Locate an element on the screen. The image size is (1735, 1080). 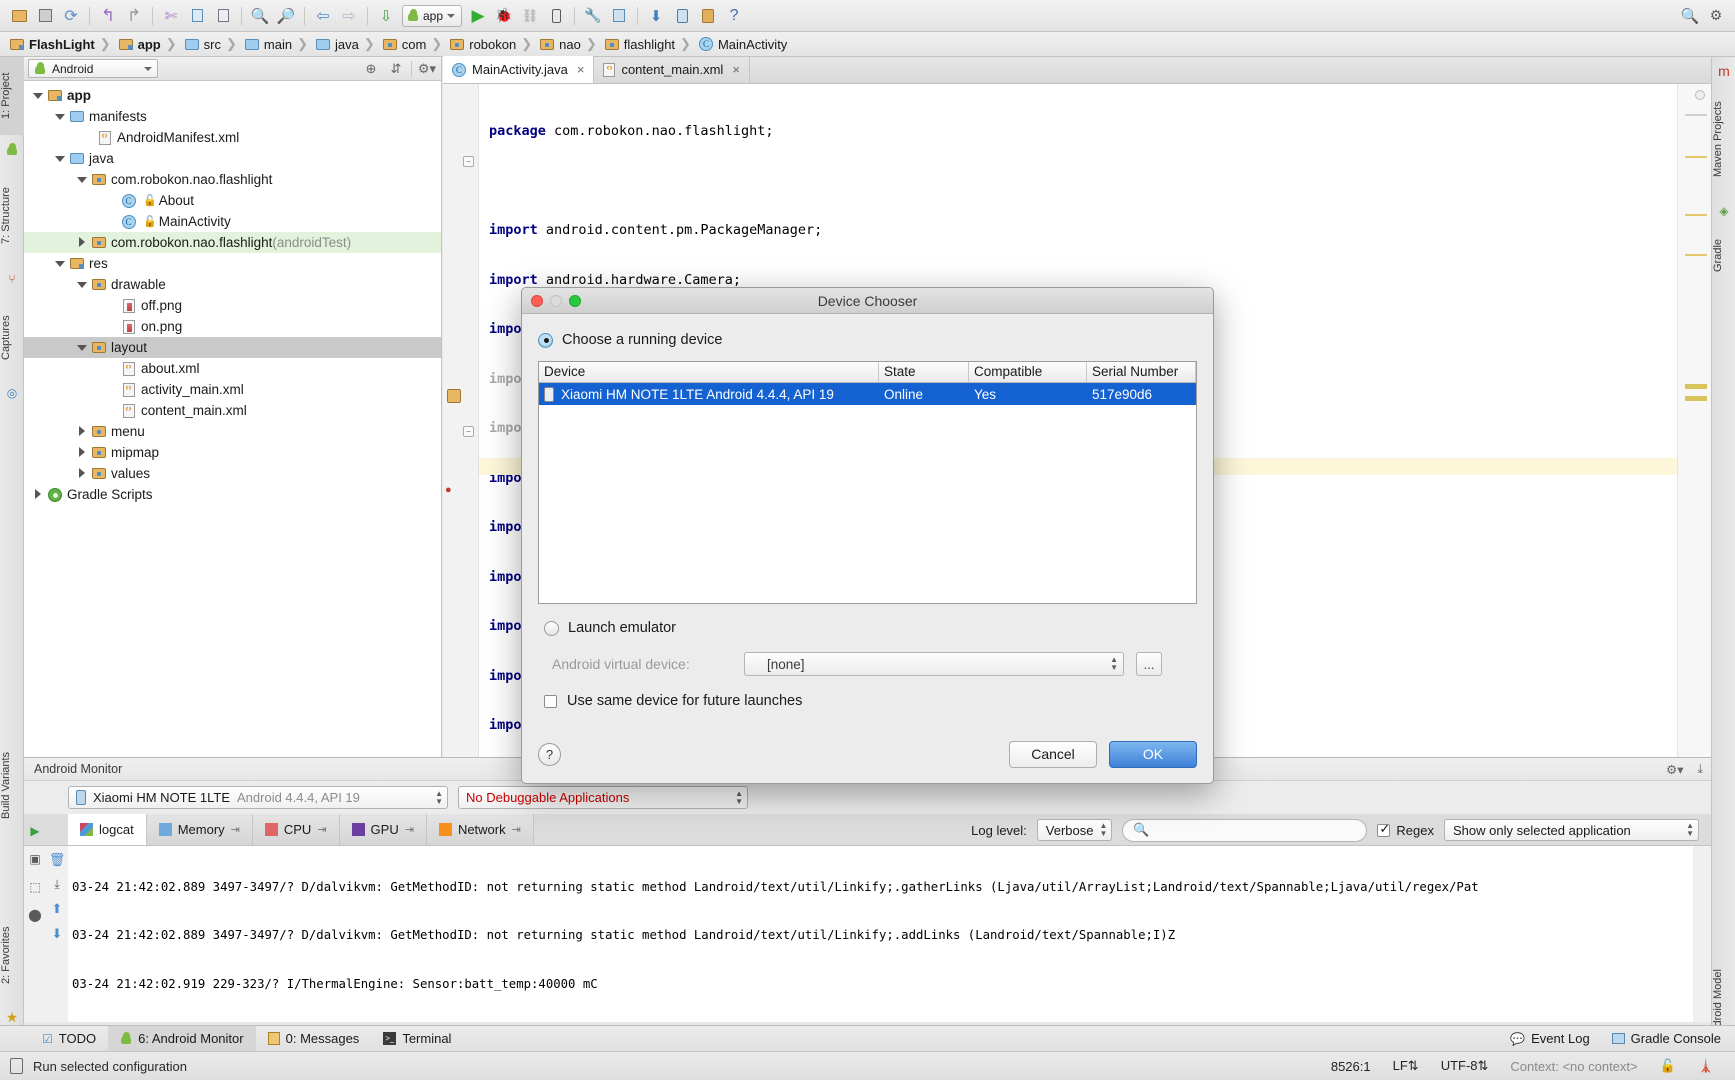
tab-todo: ☑ TODO is located at coordinates (69, 1039).